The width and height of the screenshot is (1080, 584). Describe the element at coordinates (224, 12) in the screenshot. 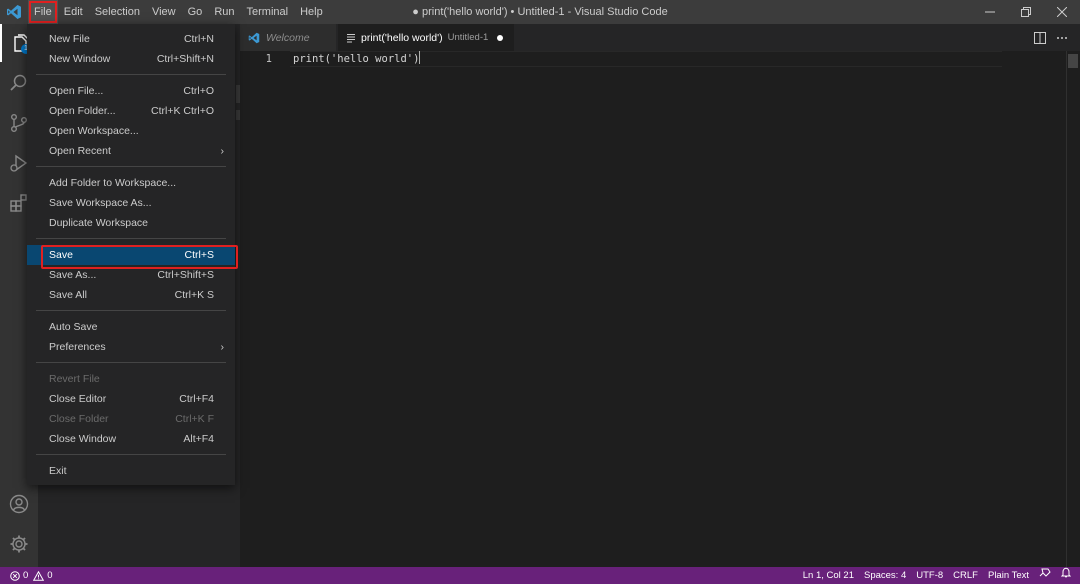

I see `menu-run: Run` at that location.